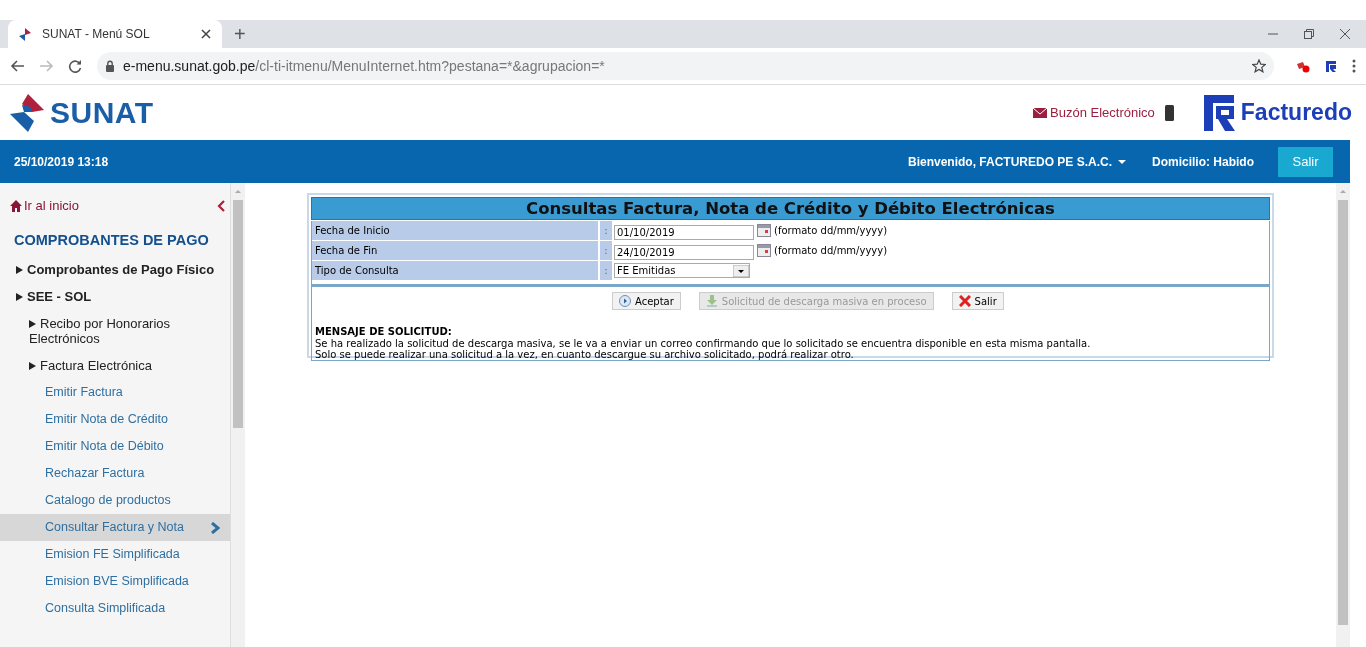 This screenshot has height=647, width=1366. Describe the element at coordinates (1040, 112) in the screenshot. I see `mail-icon` at that location.